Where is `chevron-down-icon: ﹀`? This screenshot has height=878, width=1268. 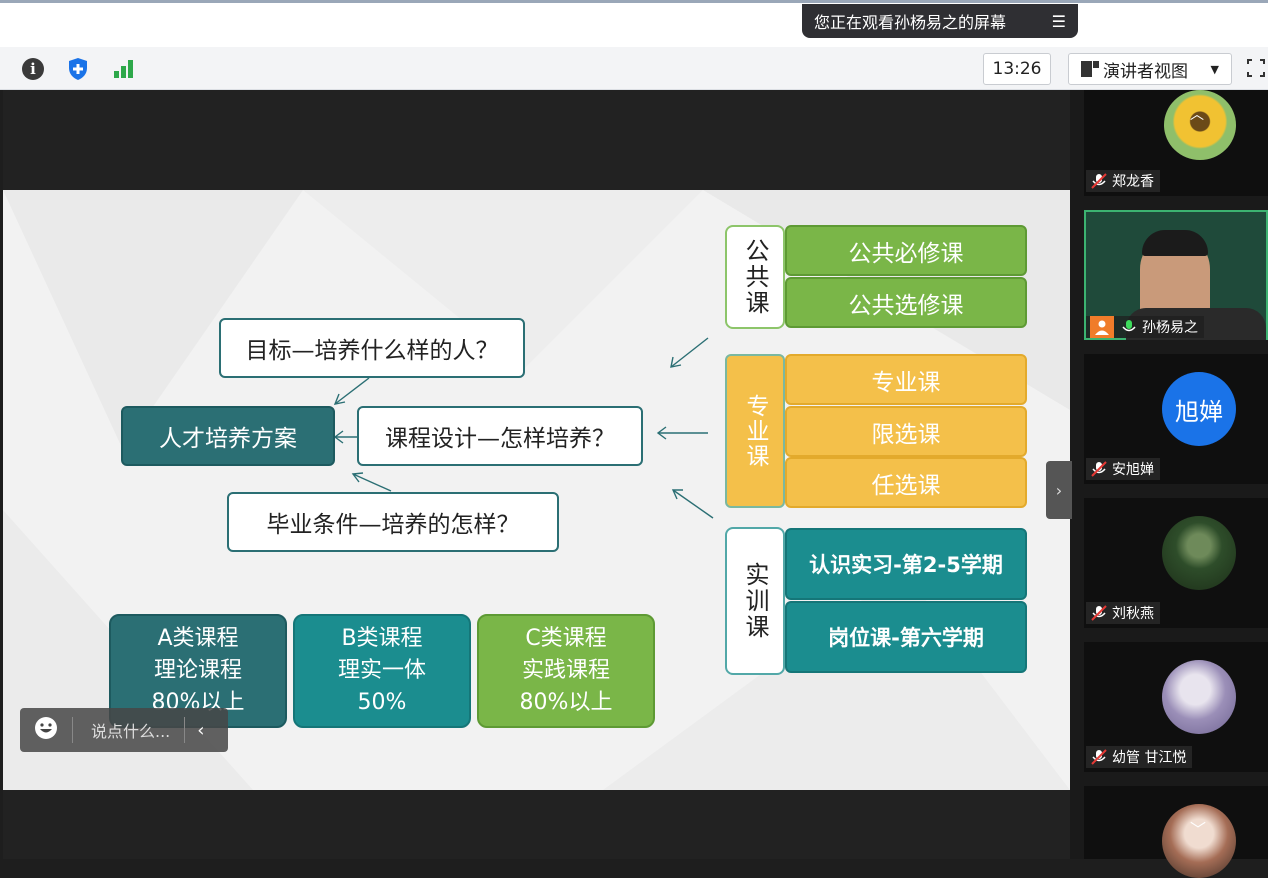 chevron-down-icon: ﹀ is located at coordinates (1198, 828).